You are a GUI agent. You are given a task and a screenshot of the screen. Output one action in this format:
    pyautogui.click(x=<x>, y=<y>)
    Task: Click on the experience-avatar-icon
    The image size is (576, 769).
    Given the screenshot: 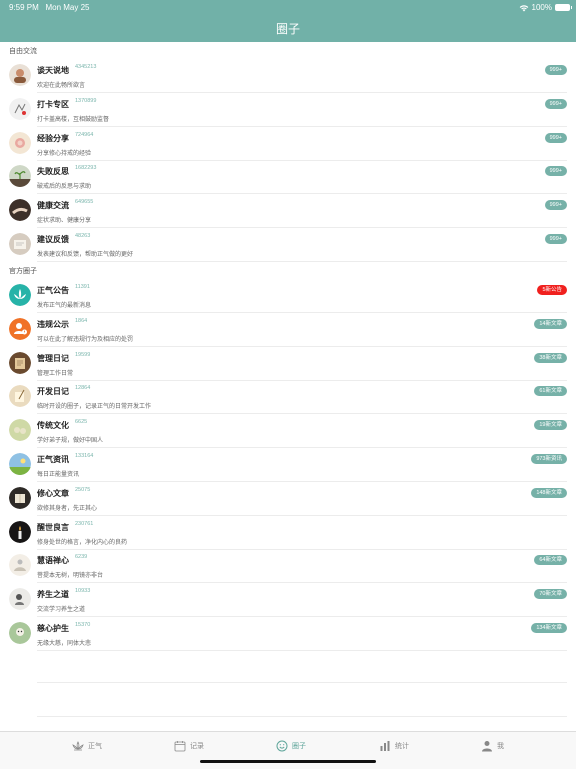 What is the action you would take?
    pyautogui.click(x=20, y=142)
    